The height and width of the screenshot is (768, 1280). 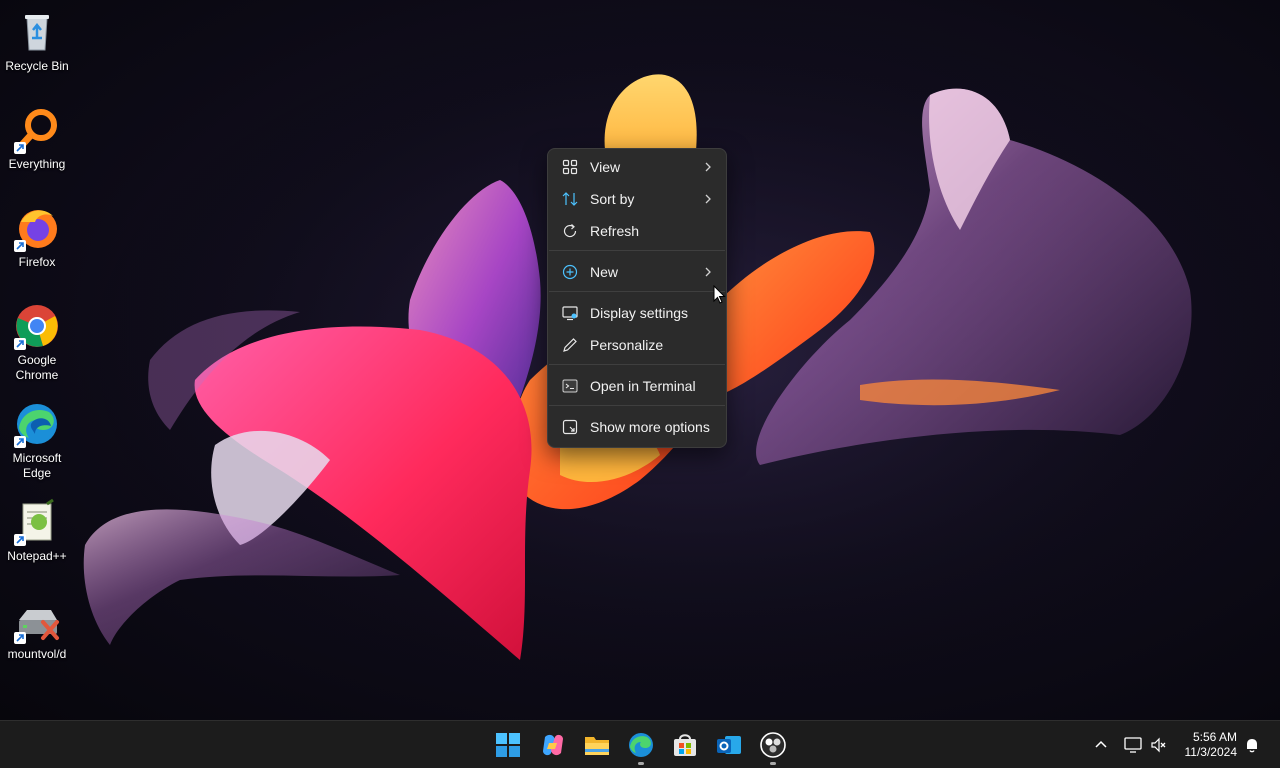 I want to click on network-icon, so click(x=1133, y=745).